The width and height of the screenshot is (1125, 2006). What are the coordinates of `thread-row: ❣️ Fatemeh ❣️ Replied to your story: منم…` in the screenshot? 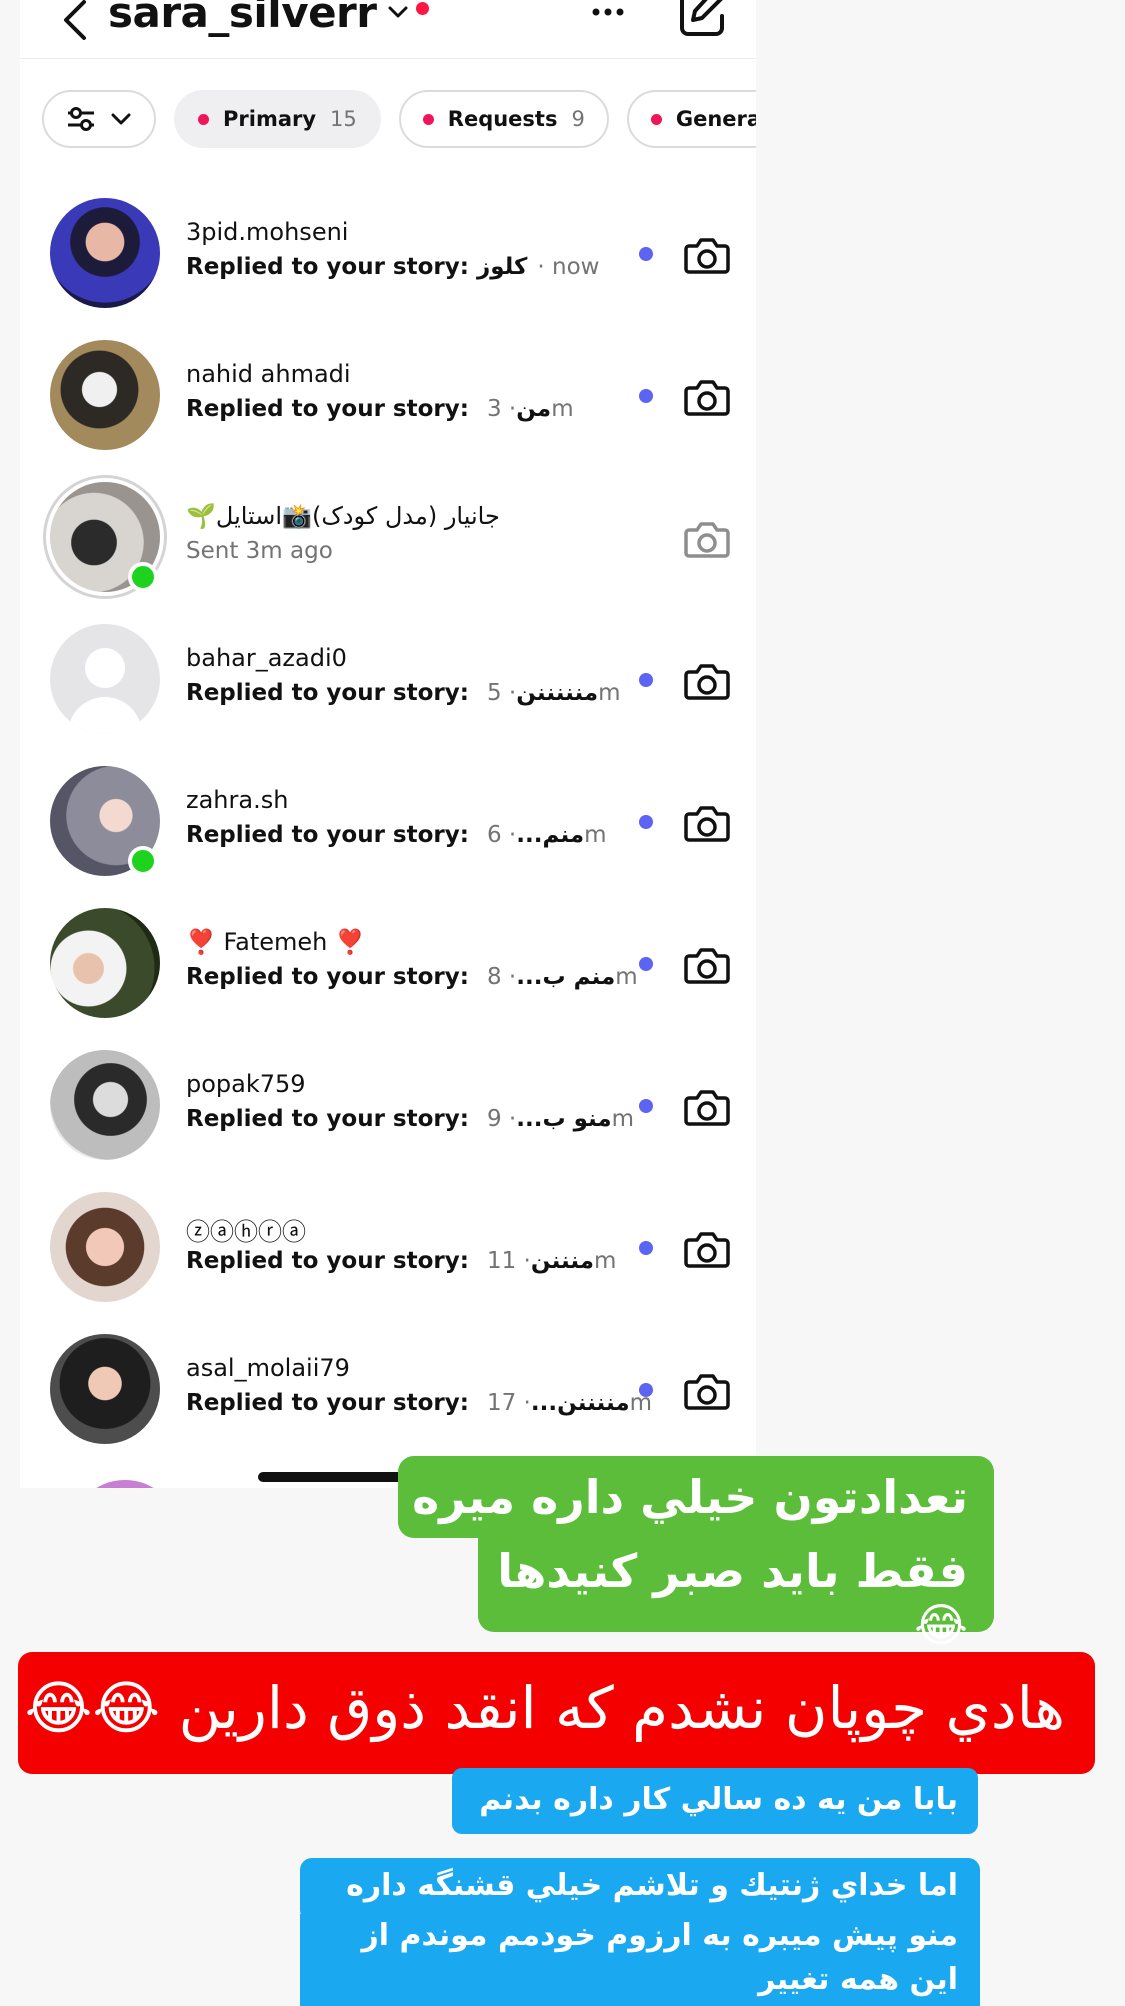 It's located at (388, 979).